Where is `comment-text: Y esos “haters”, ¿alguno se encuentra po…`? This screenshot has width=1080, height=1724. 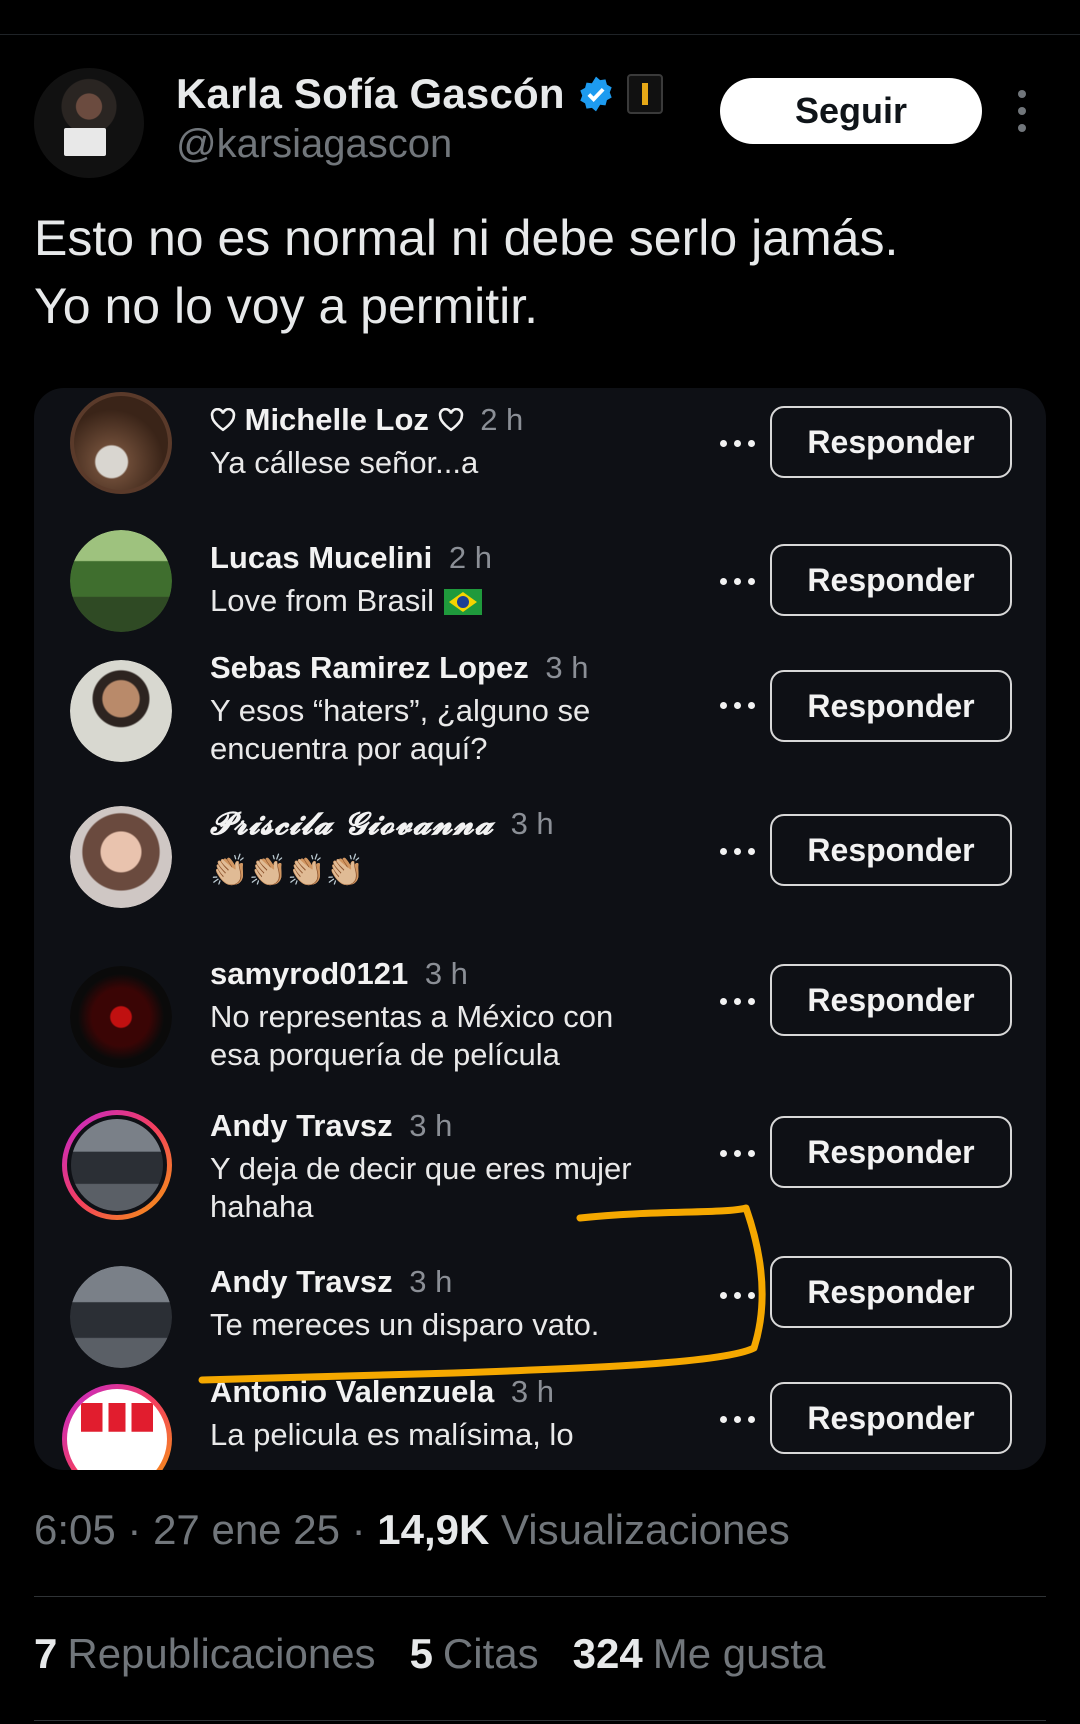
comment-text: Y esos “haters”, ¿alguno se encuentra po… is located at coordinates (400, 729).